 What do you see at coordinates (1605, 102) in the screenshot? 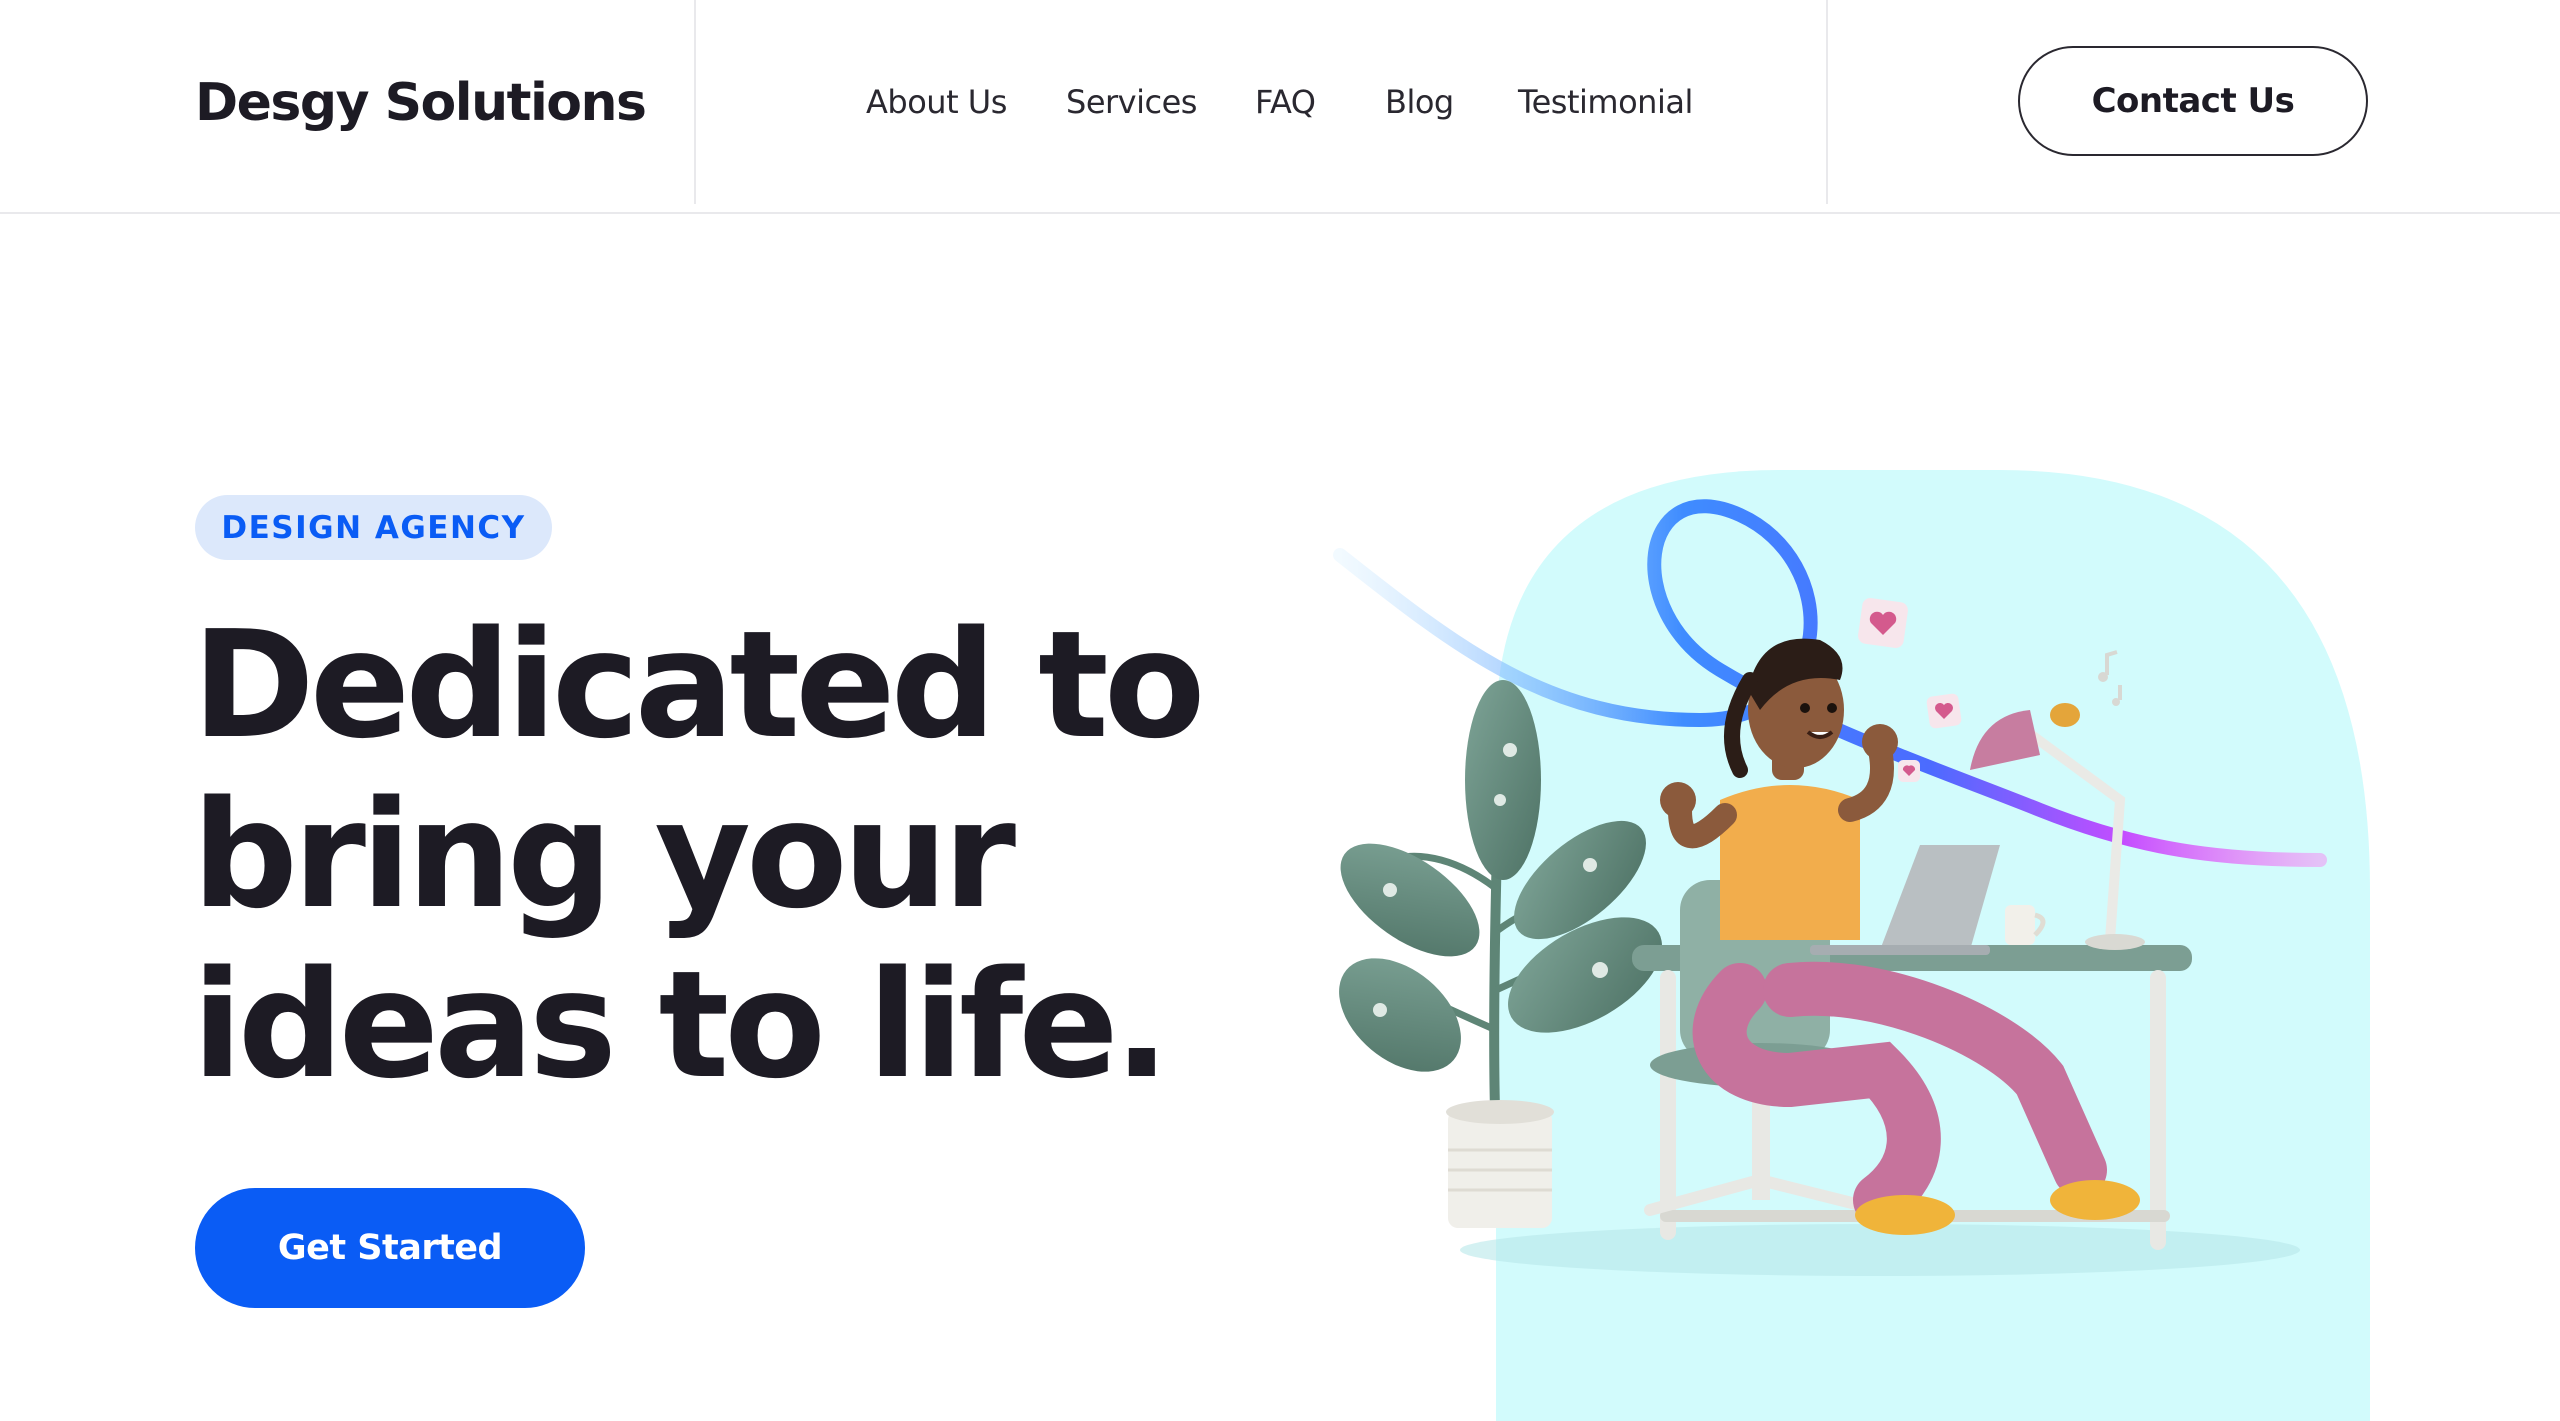
I see `nav-testimonial: Testimonial` at bounding box center [1605, 102].